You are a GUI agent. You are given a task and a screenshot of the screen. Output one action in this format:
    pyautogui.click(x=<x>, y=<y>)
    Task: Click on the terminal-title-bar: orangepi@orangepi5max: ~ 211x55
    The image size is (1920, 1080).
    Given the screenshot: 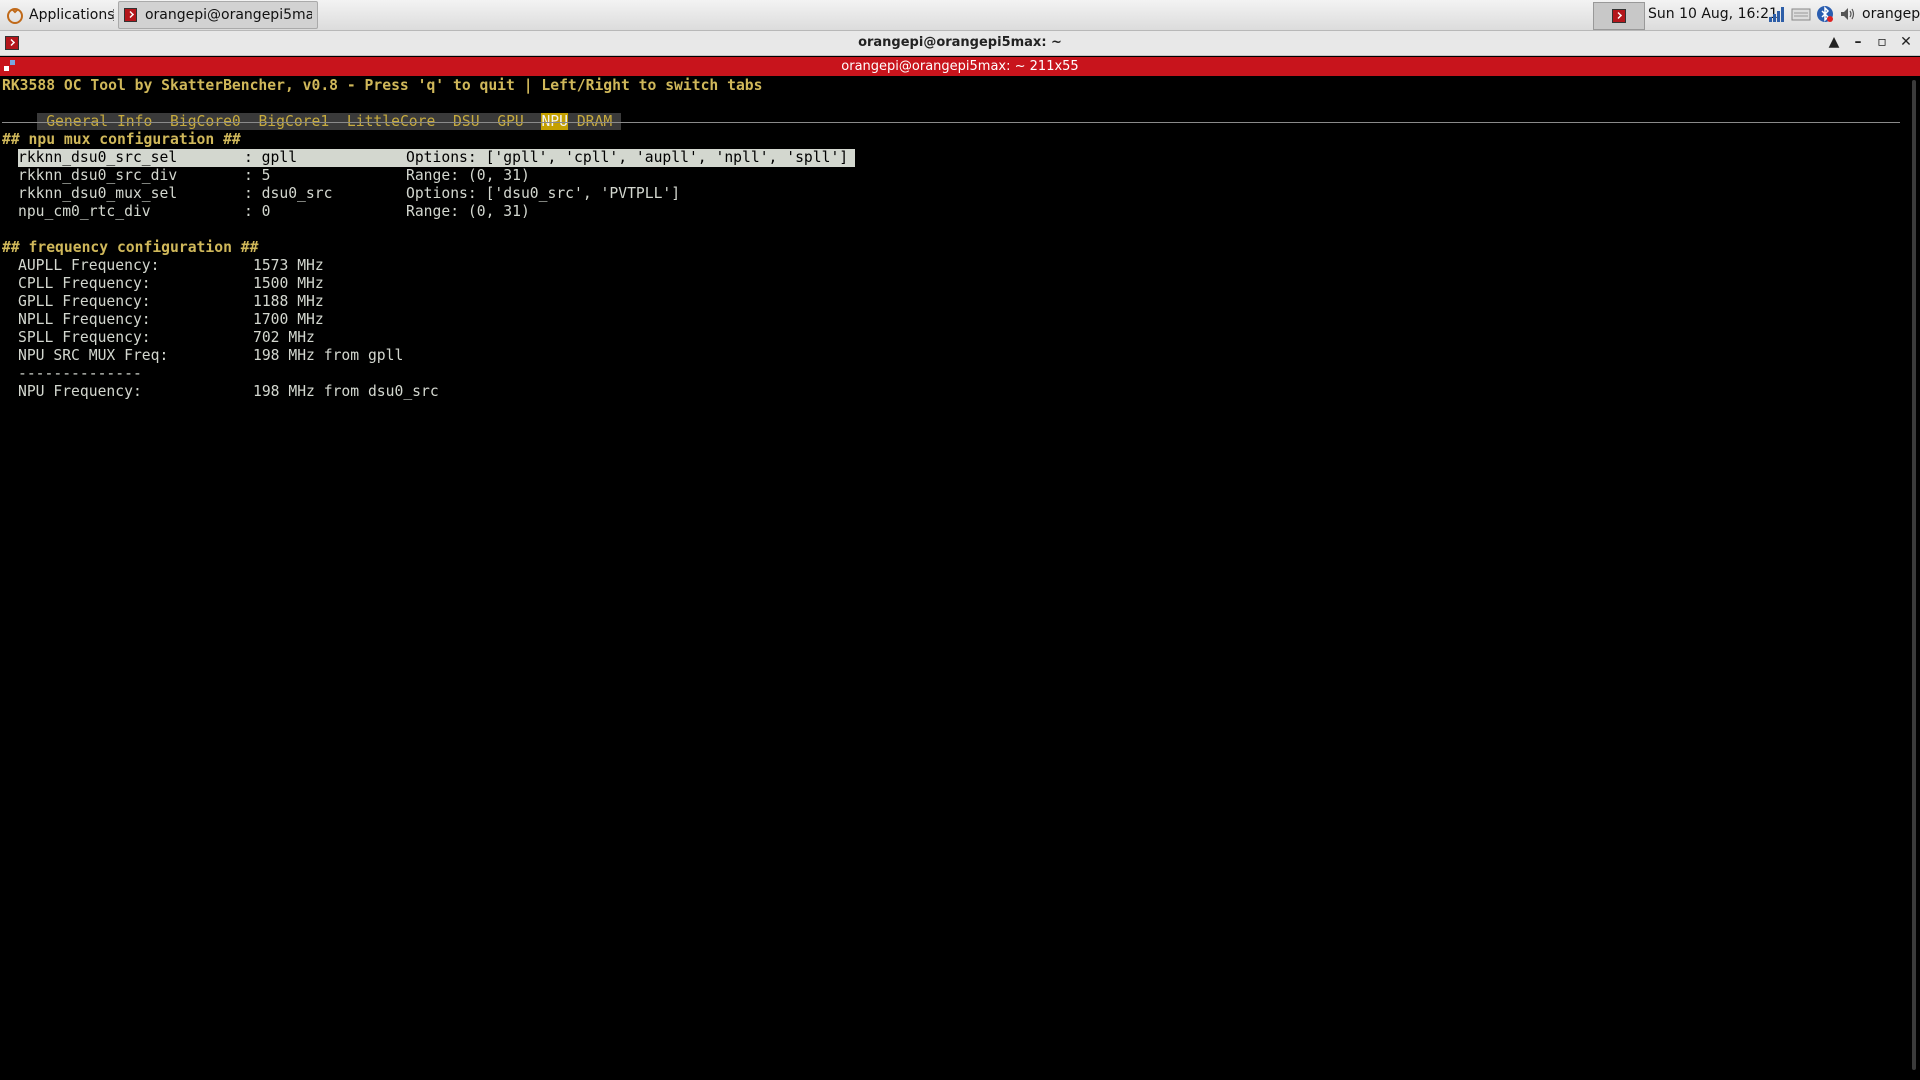 What is the action you would take?
    pyautogui.click(x=960, y=66)
    